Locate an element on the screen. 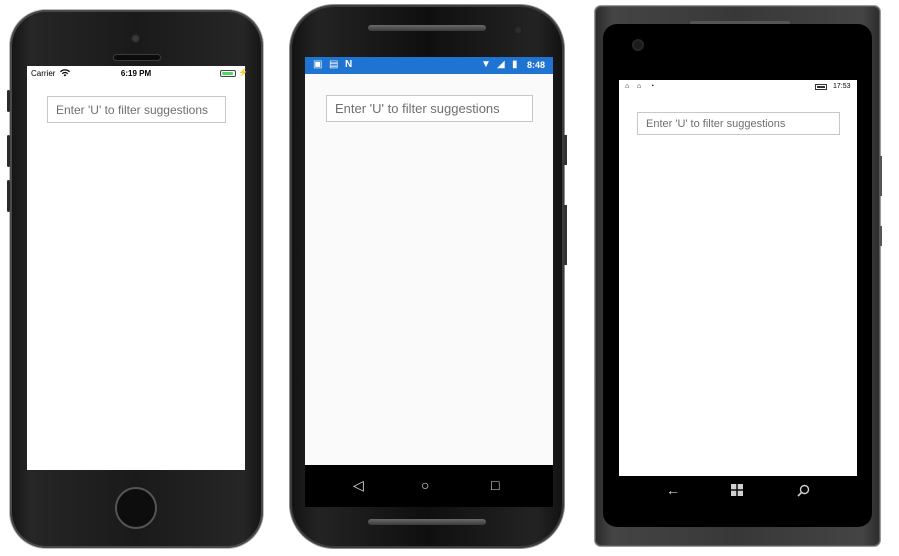 This screenshot has height=556, width=899. battery-icon: ▮ is located at coordinates (515, 64).